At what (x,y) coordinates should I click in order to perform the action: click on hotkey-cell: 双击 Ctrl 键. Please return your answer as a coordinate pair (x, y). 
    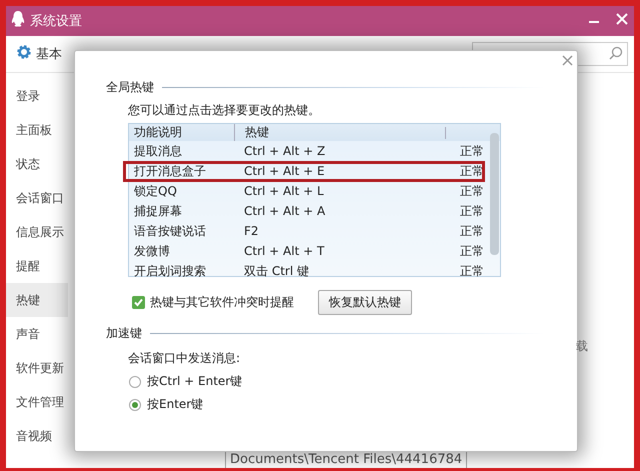
    Looking at the image, I should click on (339, 271).